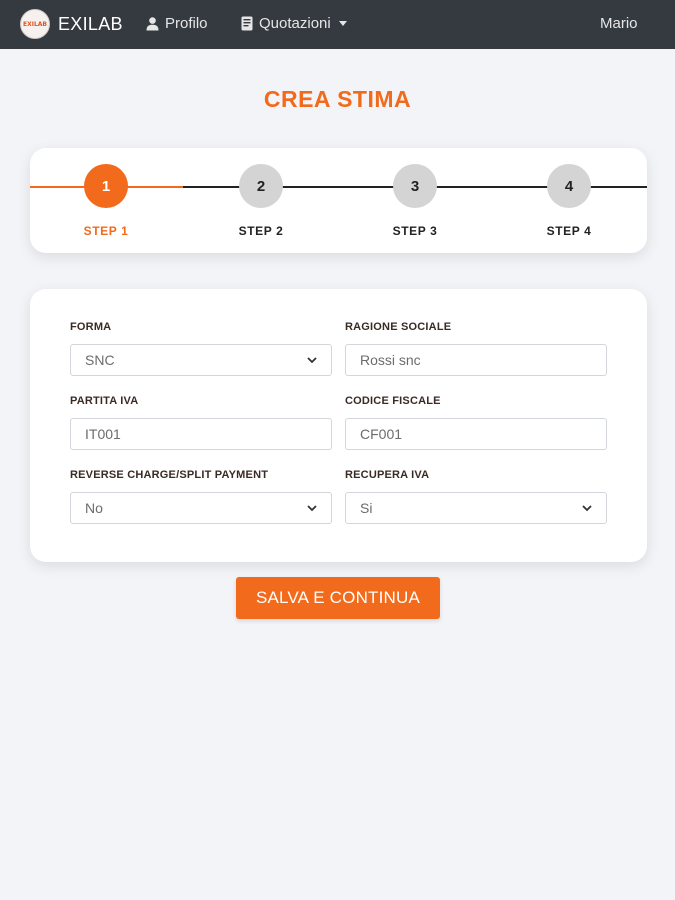 The height and width of the screenshot is (900, 675). I want to click on recupera-iva-label: RECUPERA IVA, so click(387, 475).